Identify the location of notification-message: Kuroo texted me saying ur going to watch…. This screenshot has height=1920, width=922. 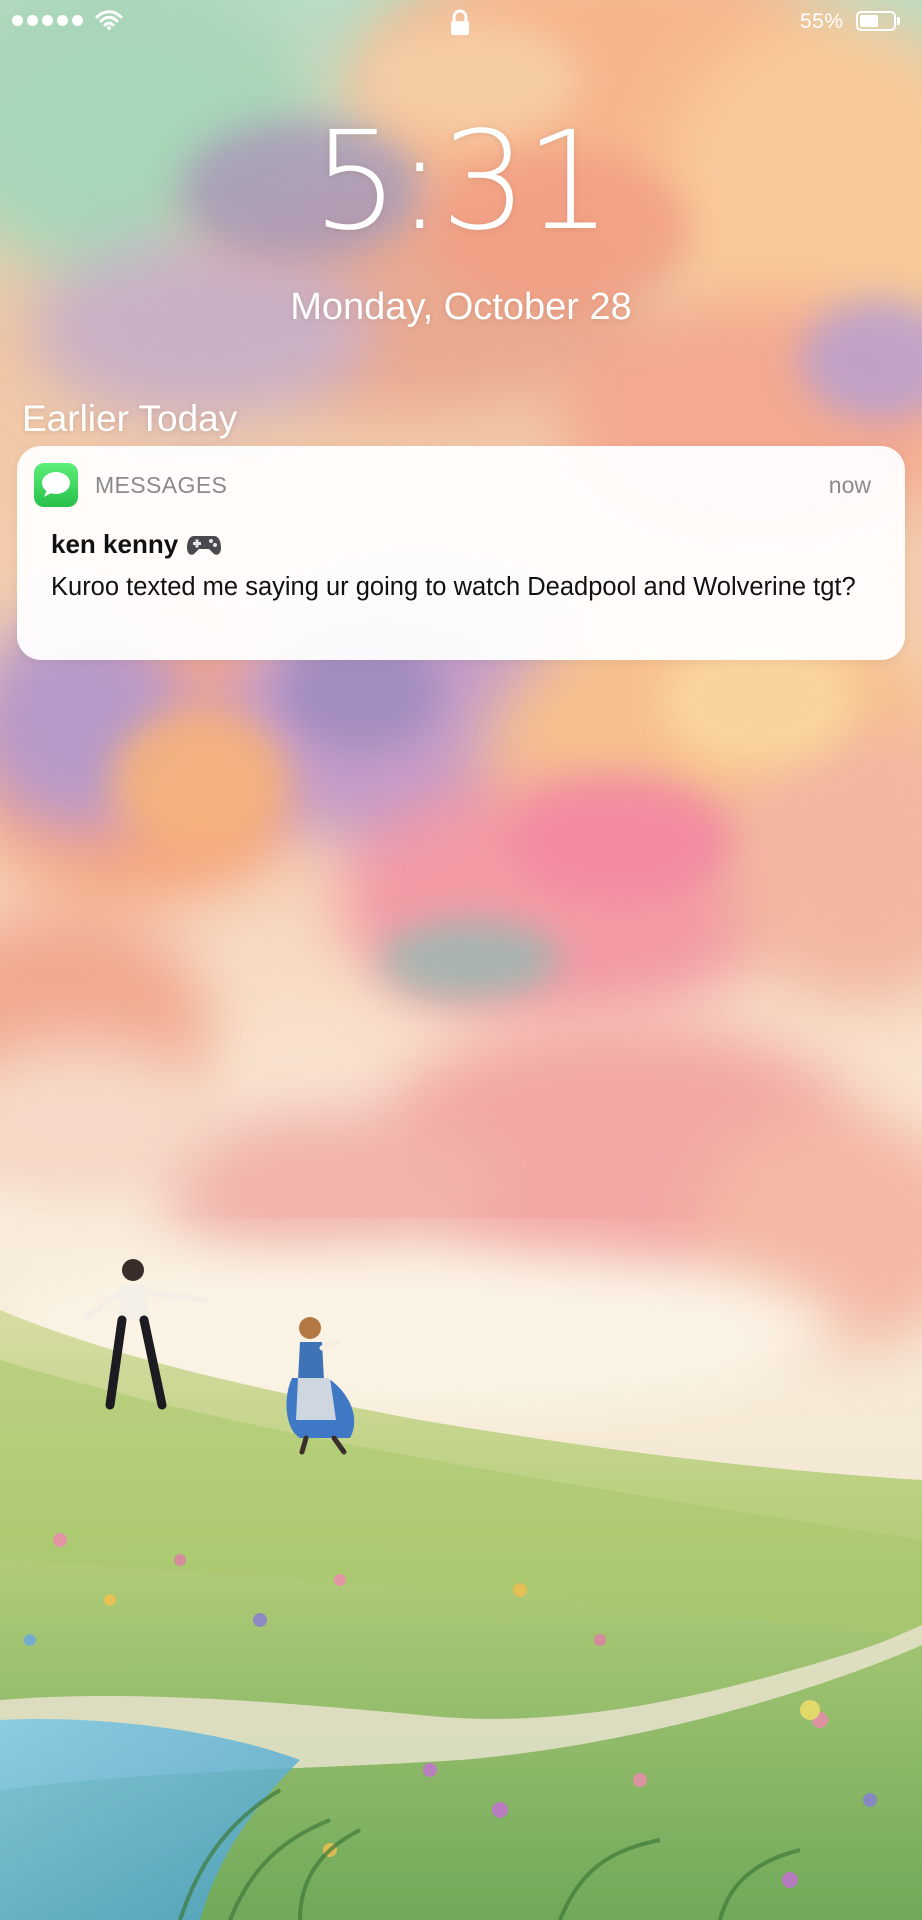
(453, 587).